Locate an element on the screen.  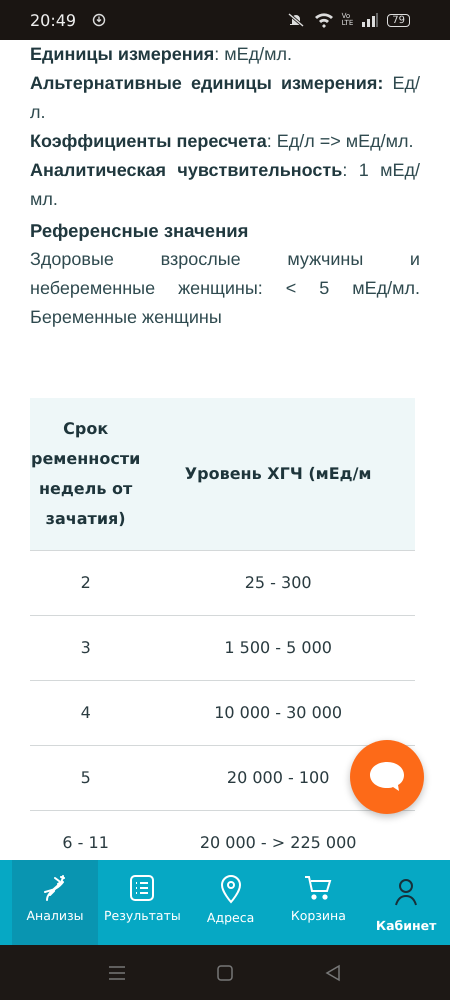
table-cell: 10 000 - 30 000 is located at coordinates (278, 713).